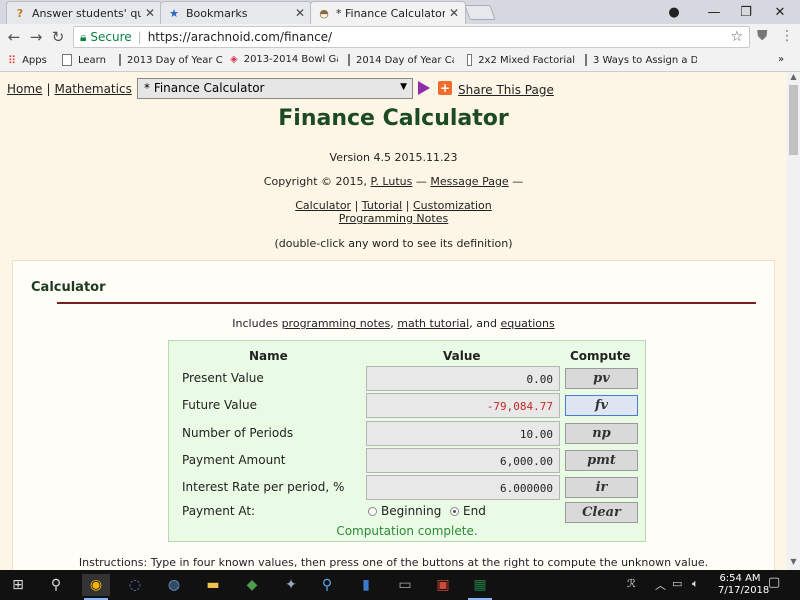  I want to click on people-icon: ℛ, so click(631, 583).